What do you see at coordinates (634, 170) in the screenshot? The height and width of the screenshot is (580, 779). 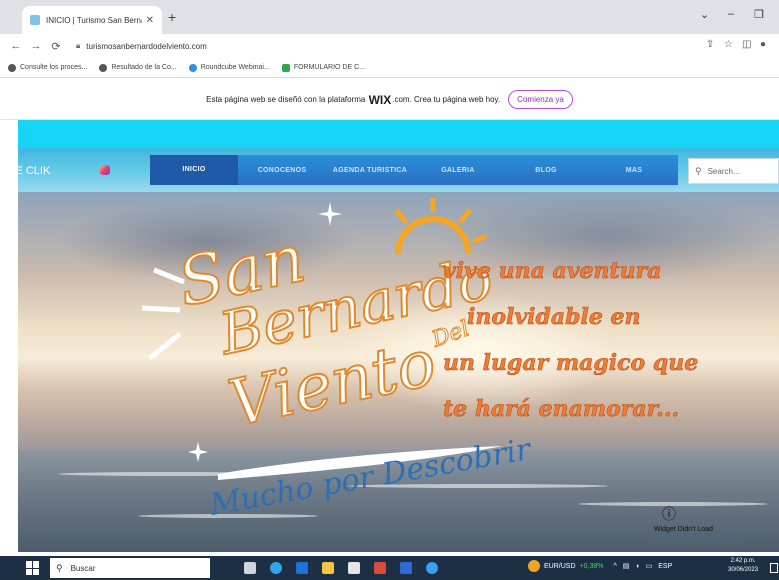 I see `menu-item-mas: MAS` at bounding box center [634, 170].